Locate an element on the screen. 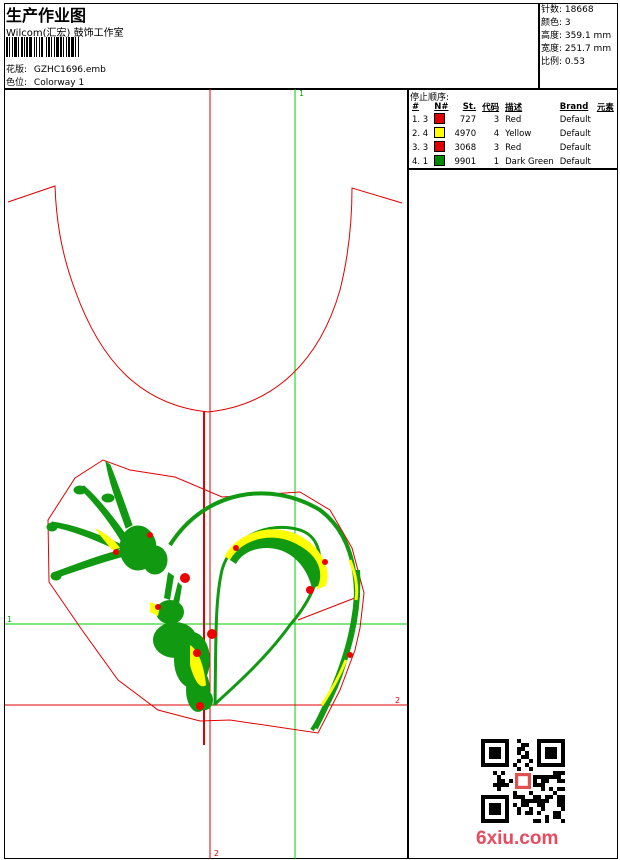 This screenshot has height=860, width=620. row-index: 3. 3 is located at coordinates (420, 148).